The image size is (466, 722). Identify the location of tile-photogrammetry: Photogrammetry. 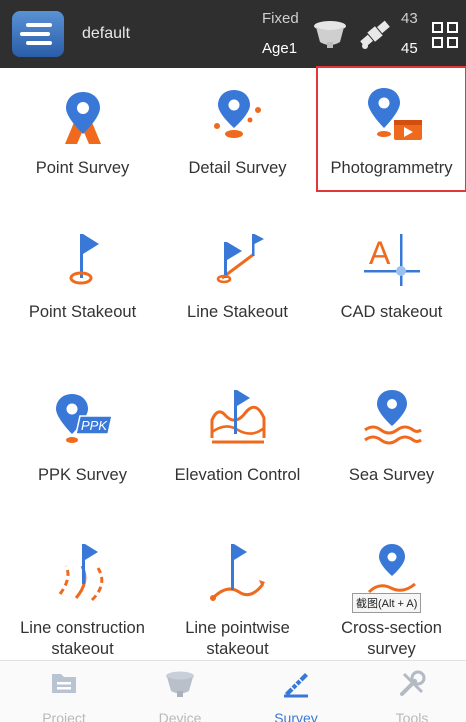
(391, 129).